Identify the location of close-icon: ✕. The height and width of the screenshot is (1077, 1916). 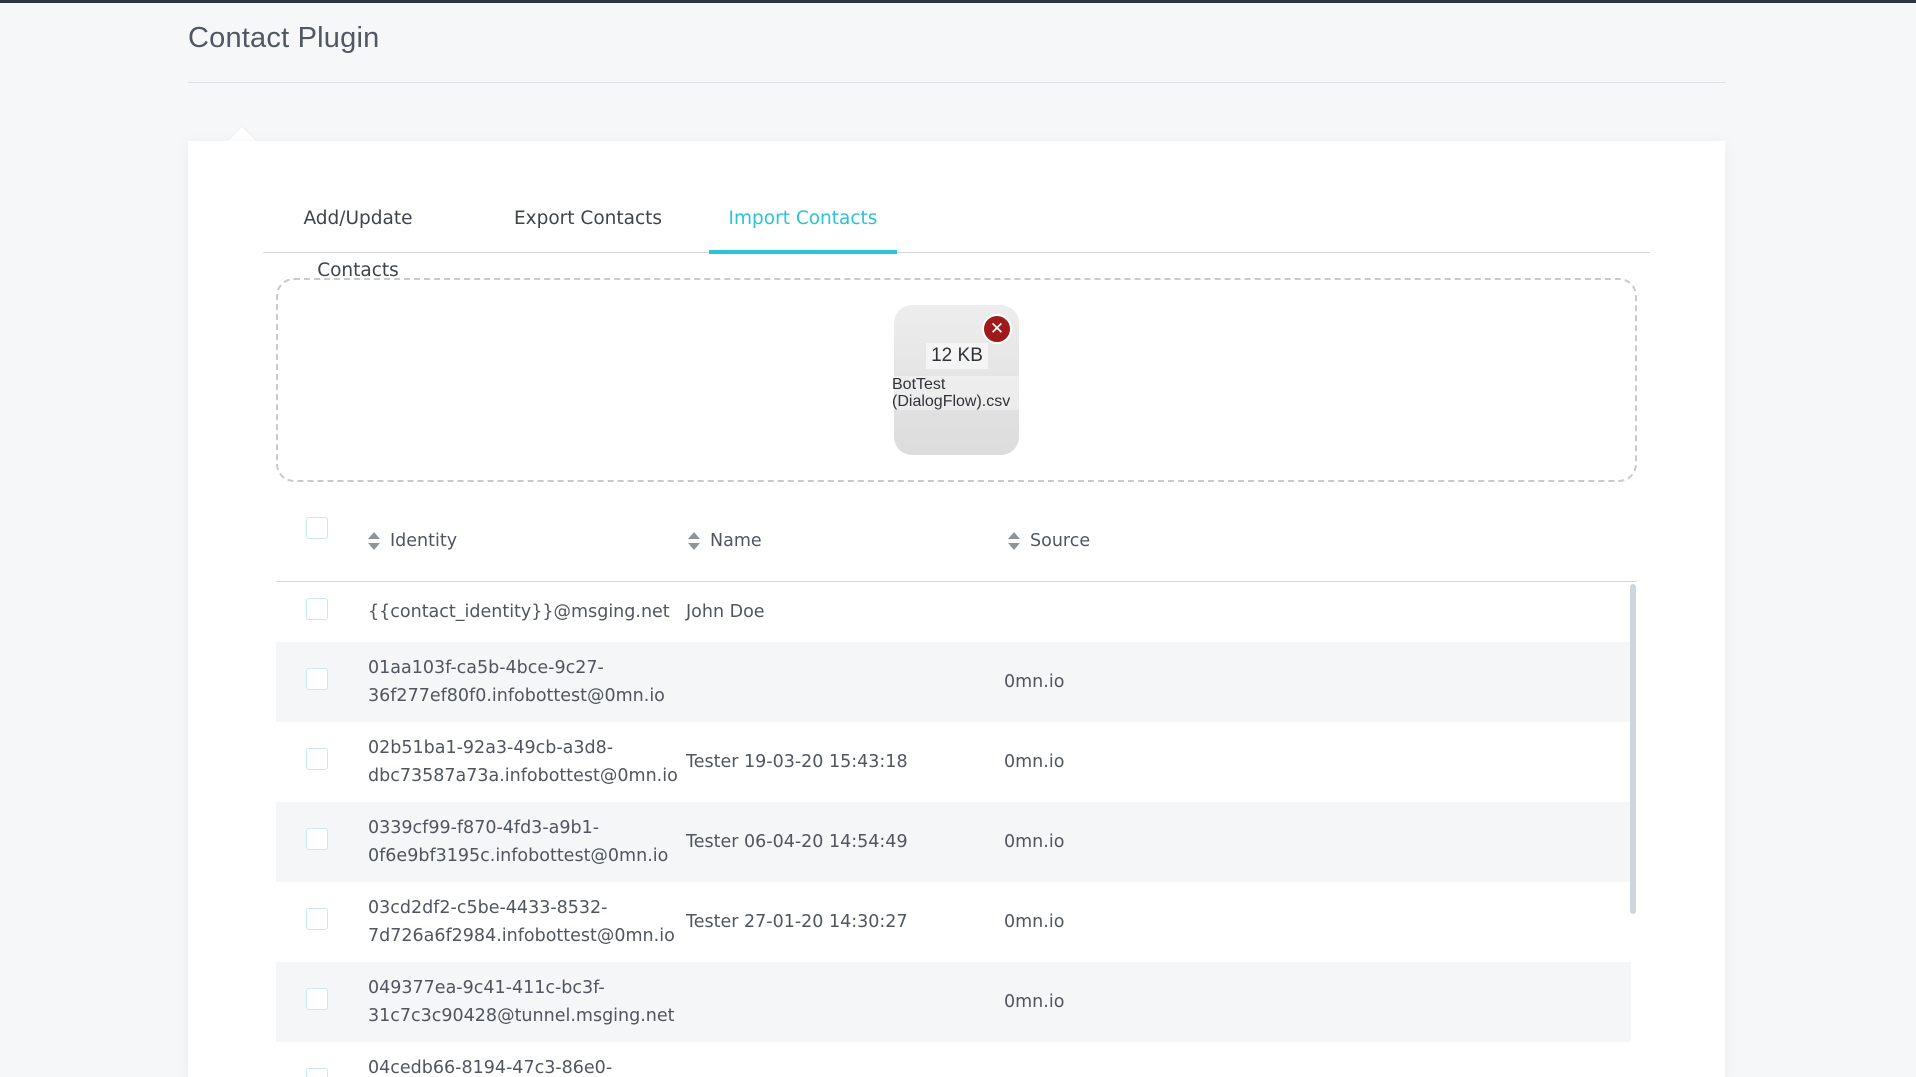
(997, 329).